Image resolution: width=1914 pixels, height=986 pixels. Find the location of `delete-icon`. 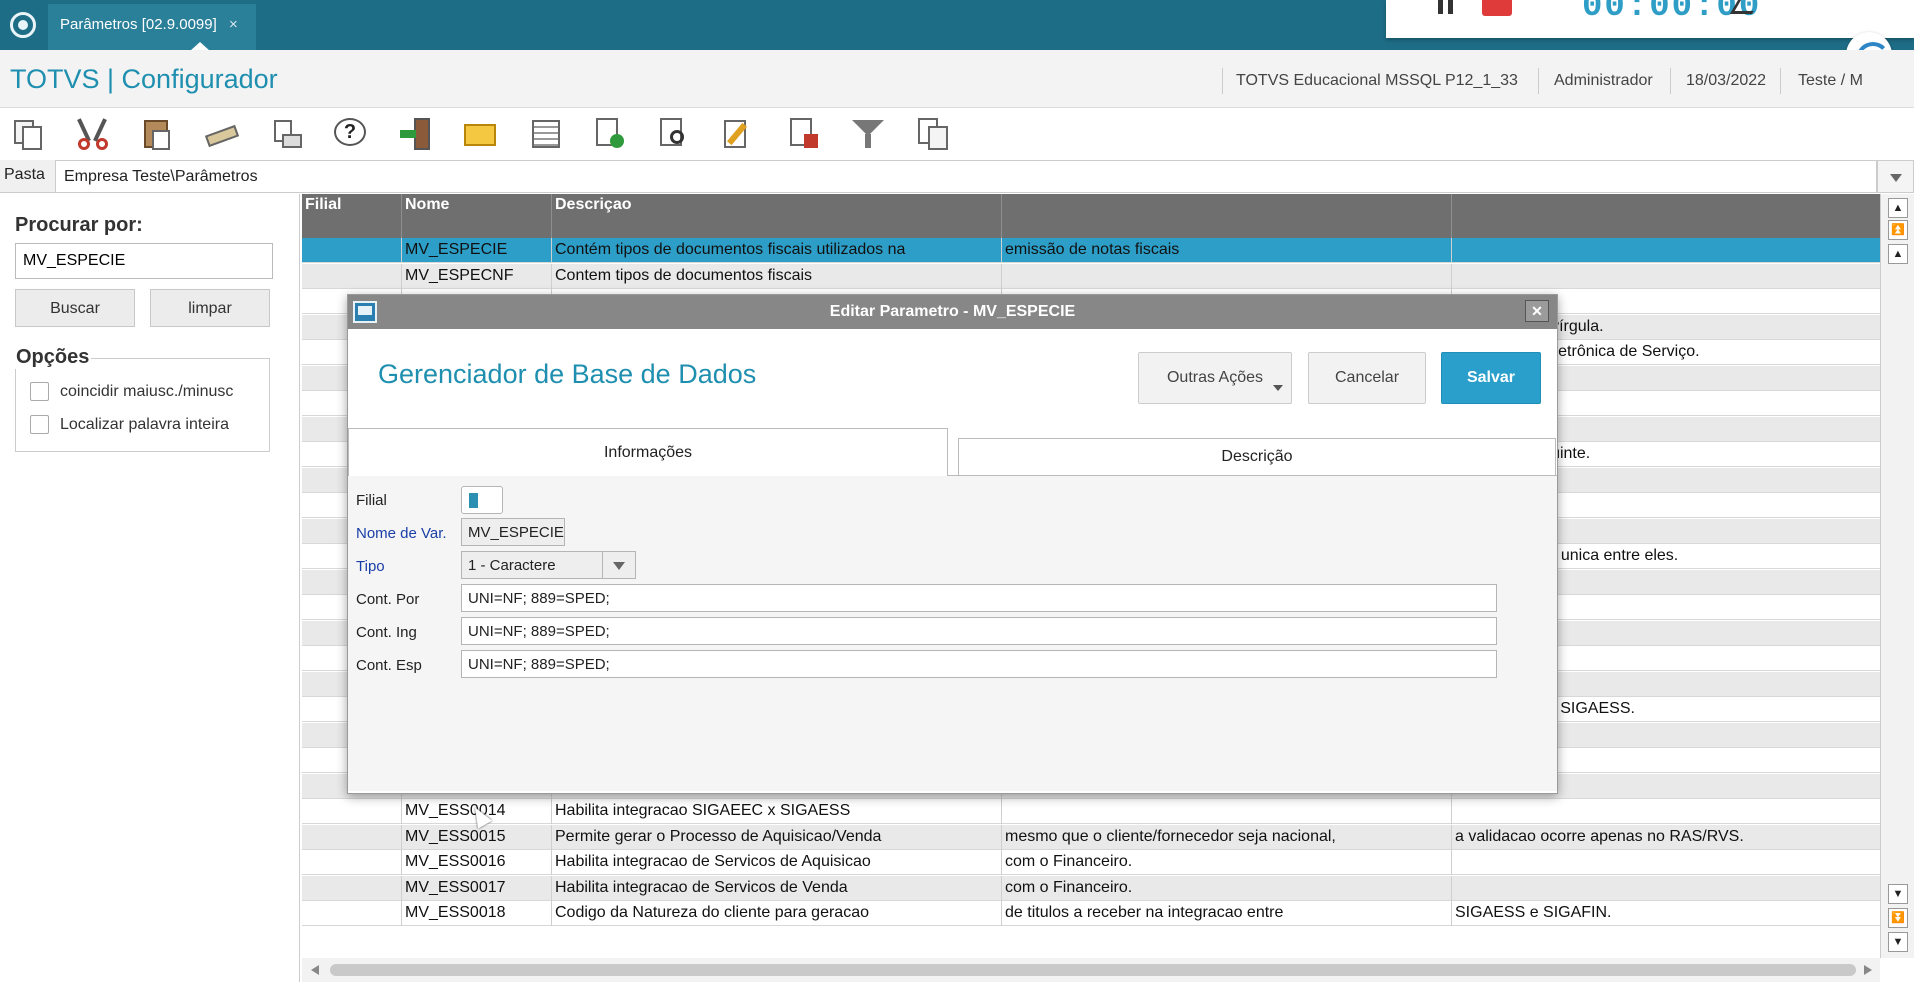

delete-icon is located at coordinates (804, 134).